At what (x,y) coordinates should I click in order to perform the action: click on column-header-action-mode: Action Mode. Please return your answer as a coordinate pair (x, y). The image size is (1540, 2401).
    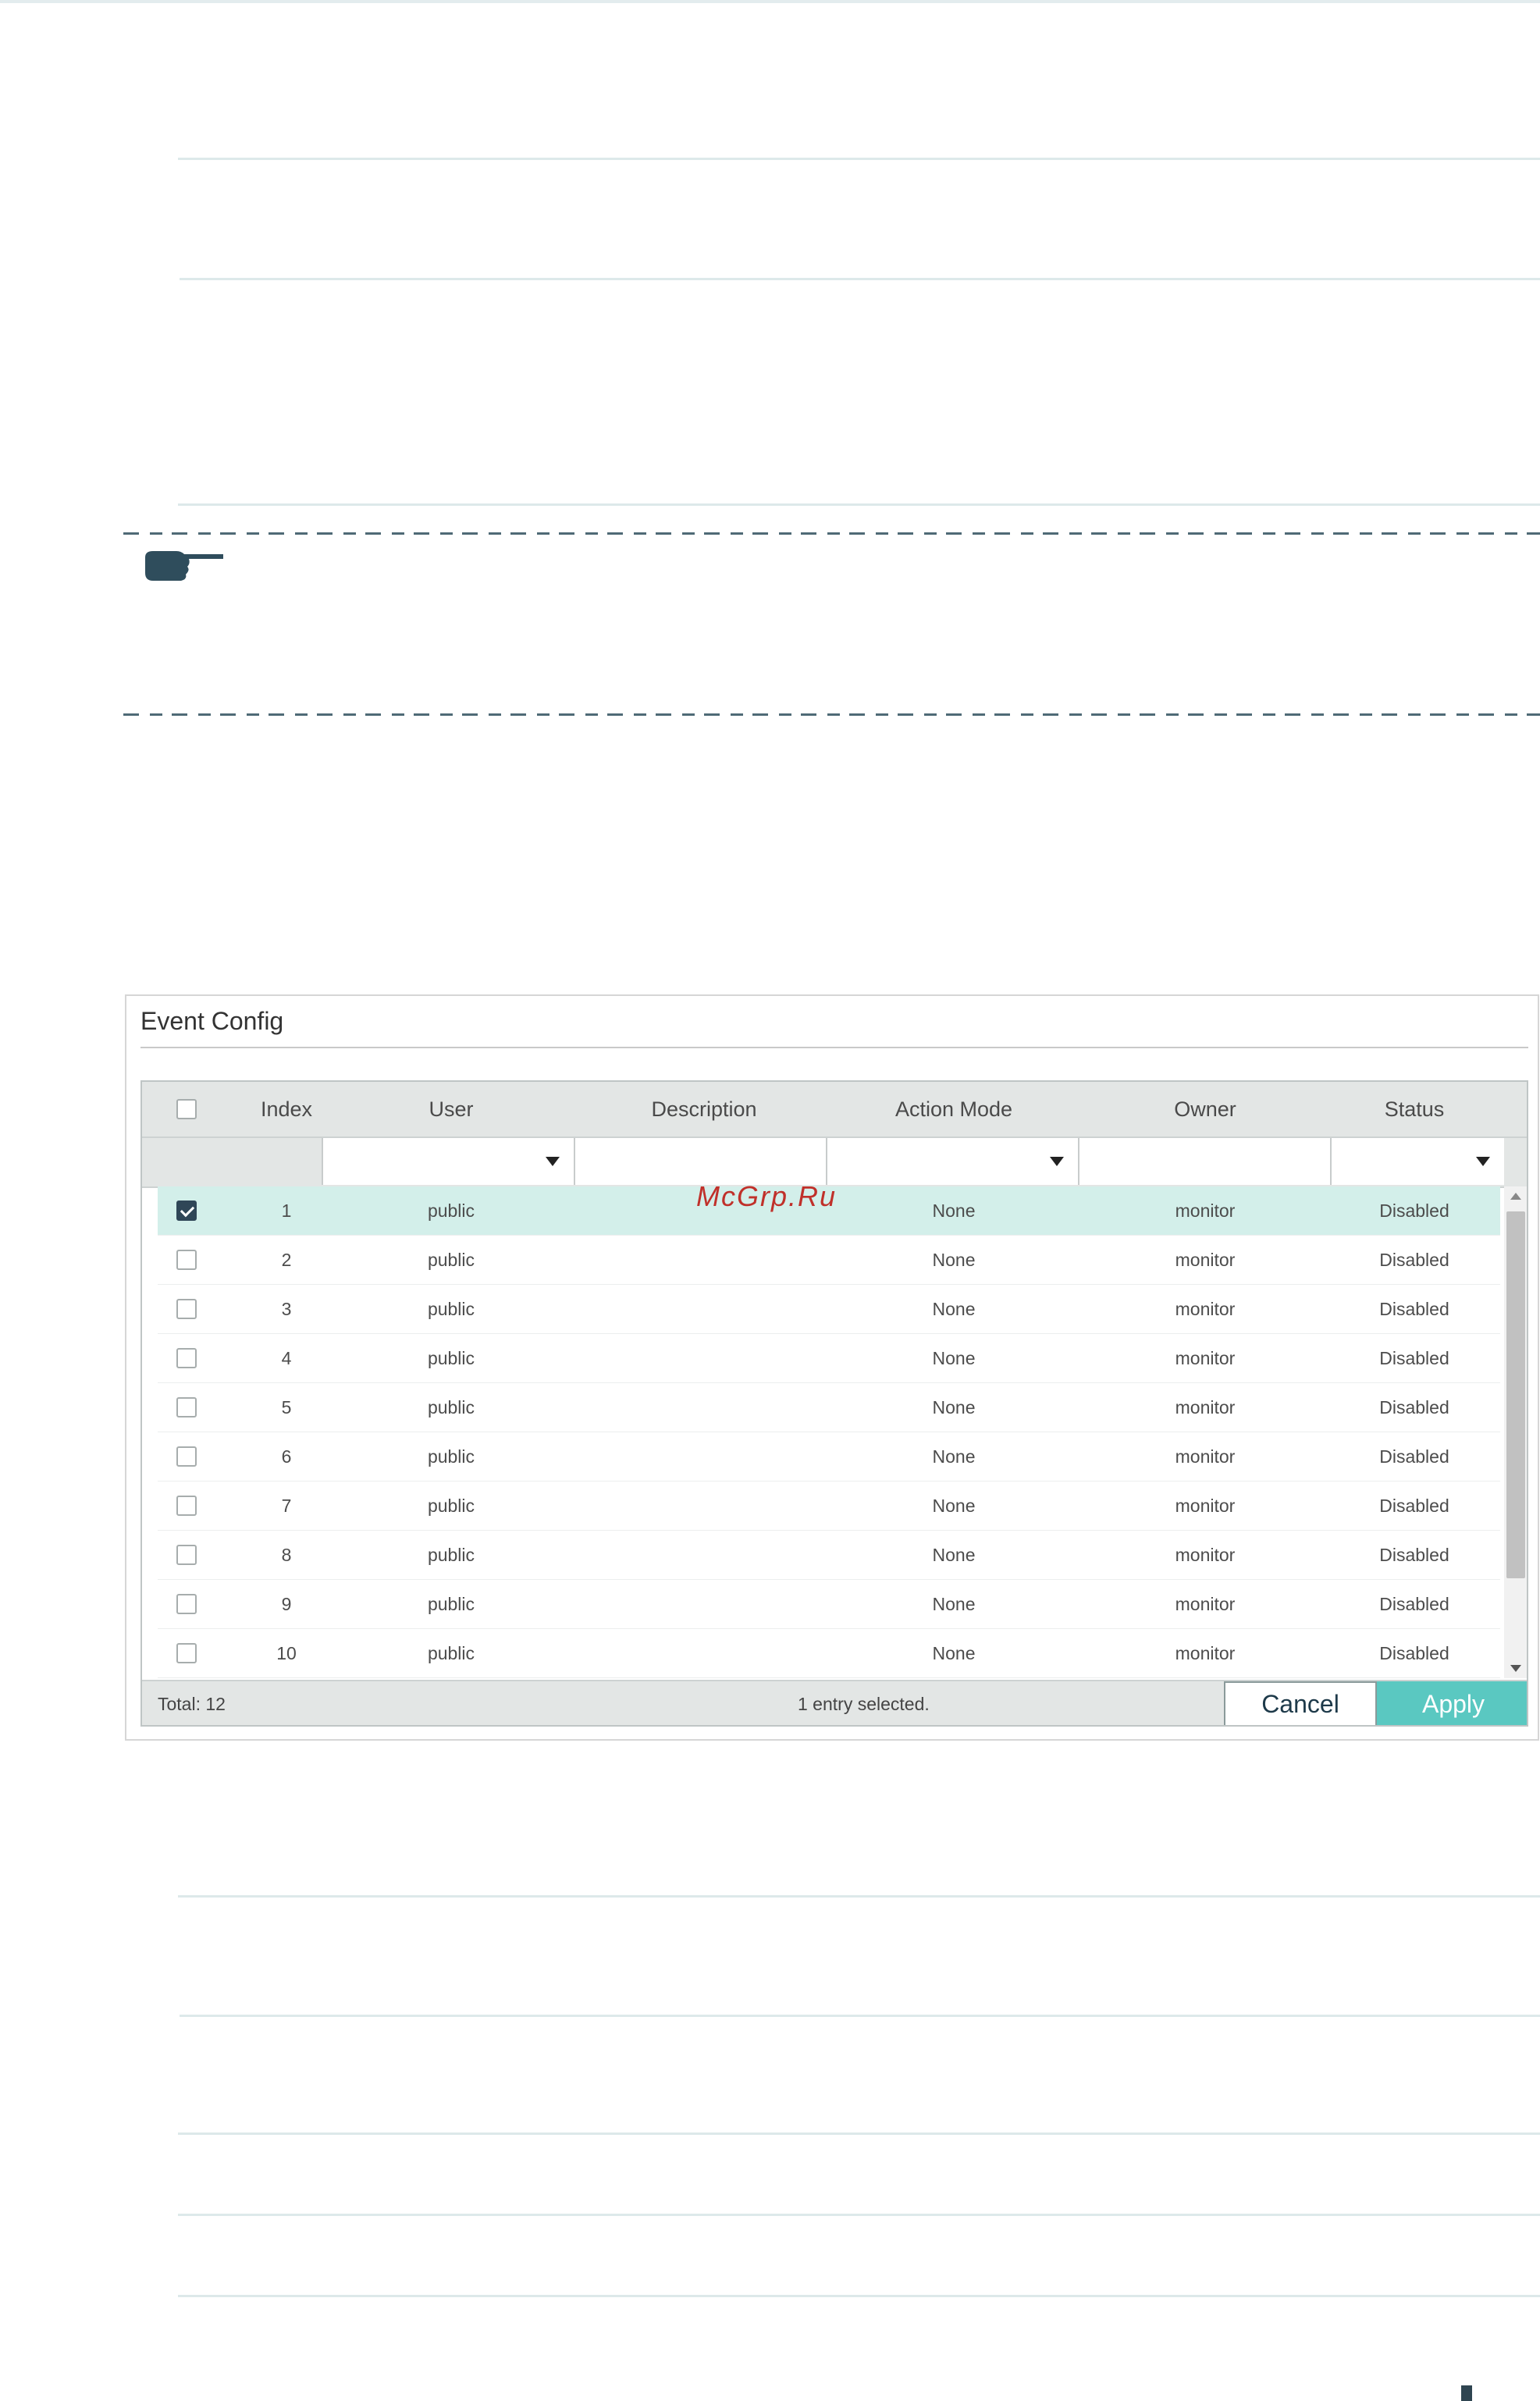
    Looking at the image, I should click on (954, 1109).